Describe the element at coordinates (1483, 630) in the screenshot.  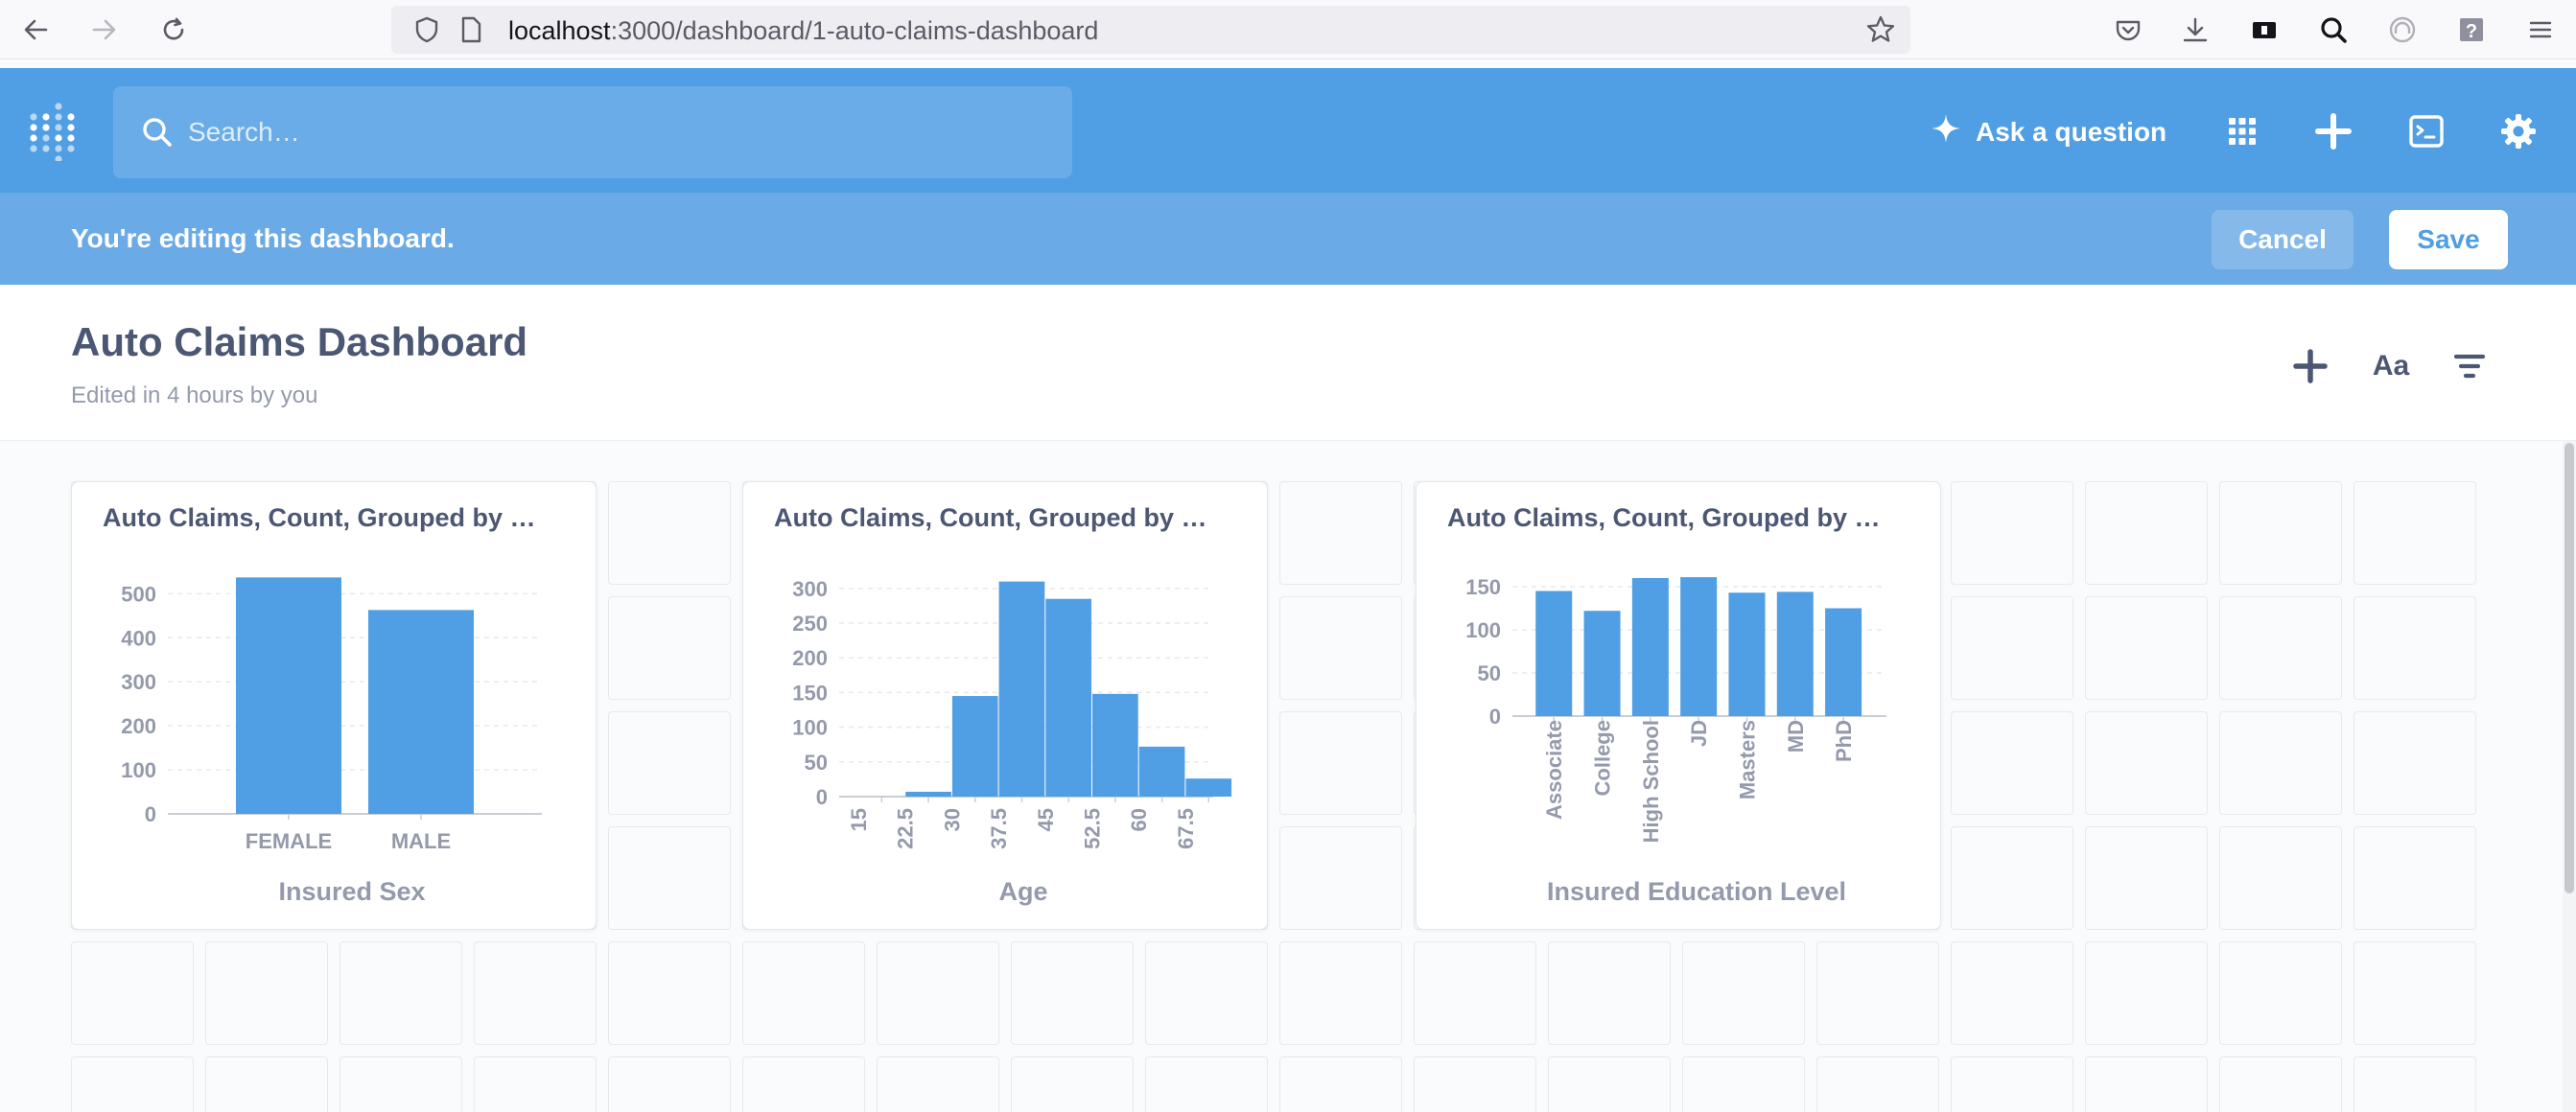
I see `y-tick-label: 100` at that location.